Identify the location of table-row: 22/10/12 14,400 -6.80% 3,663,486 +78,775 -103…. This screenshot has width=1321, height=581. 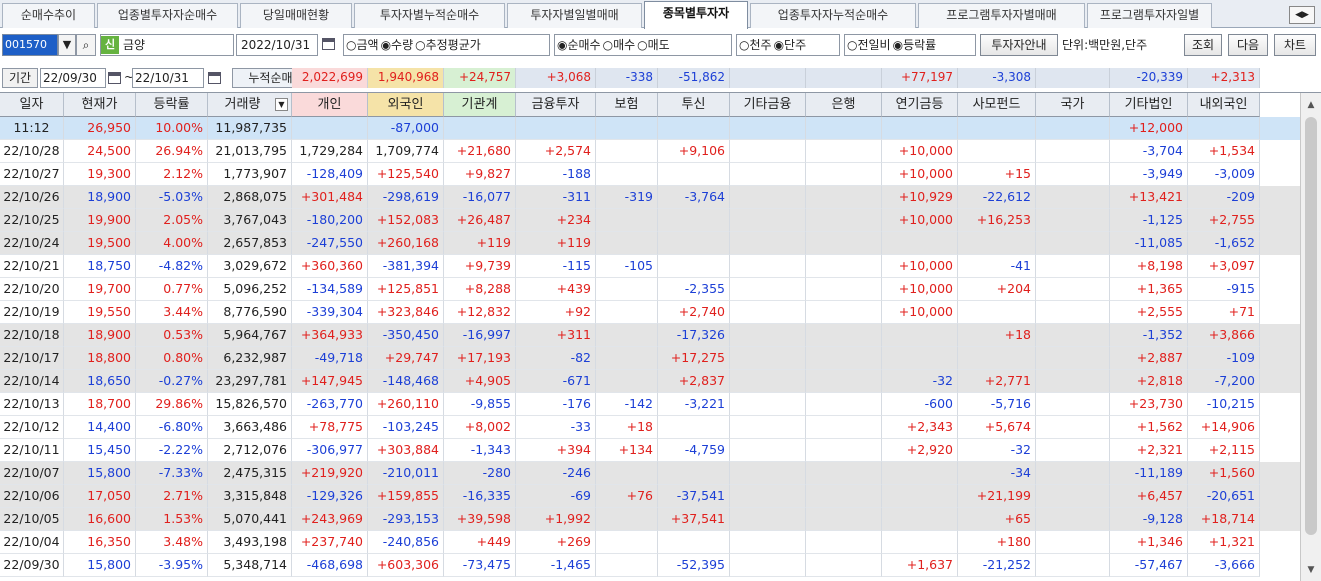
(650, 427).